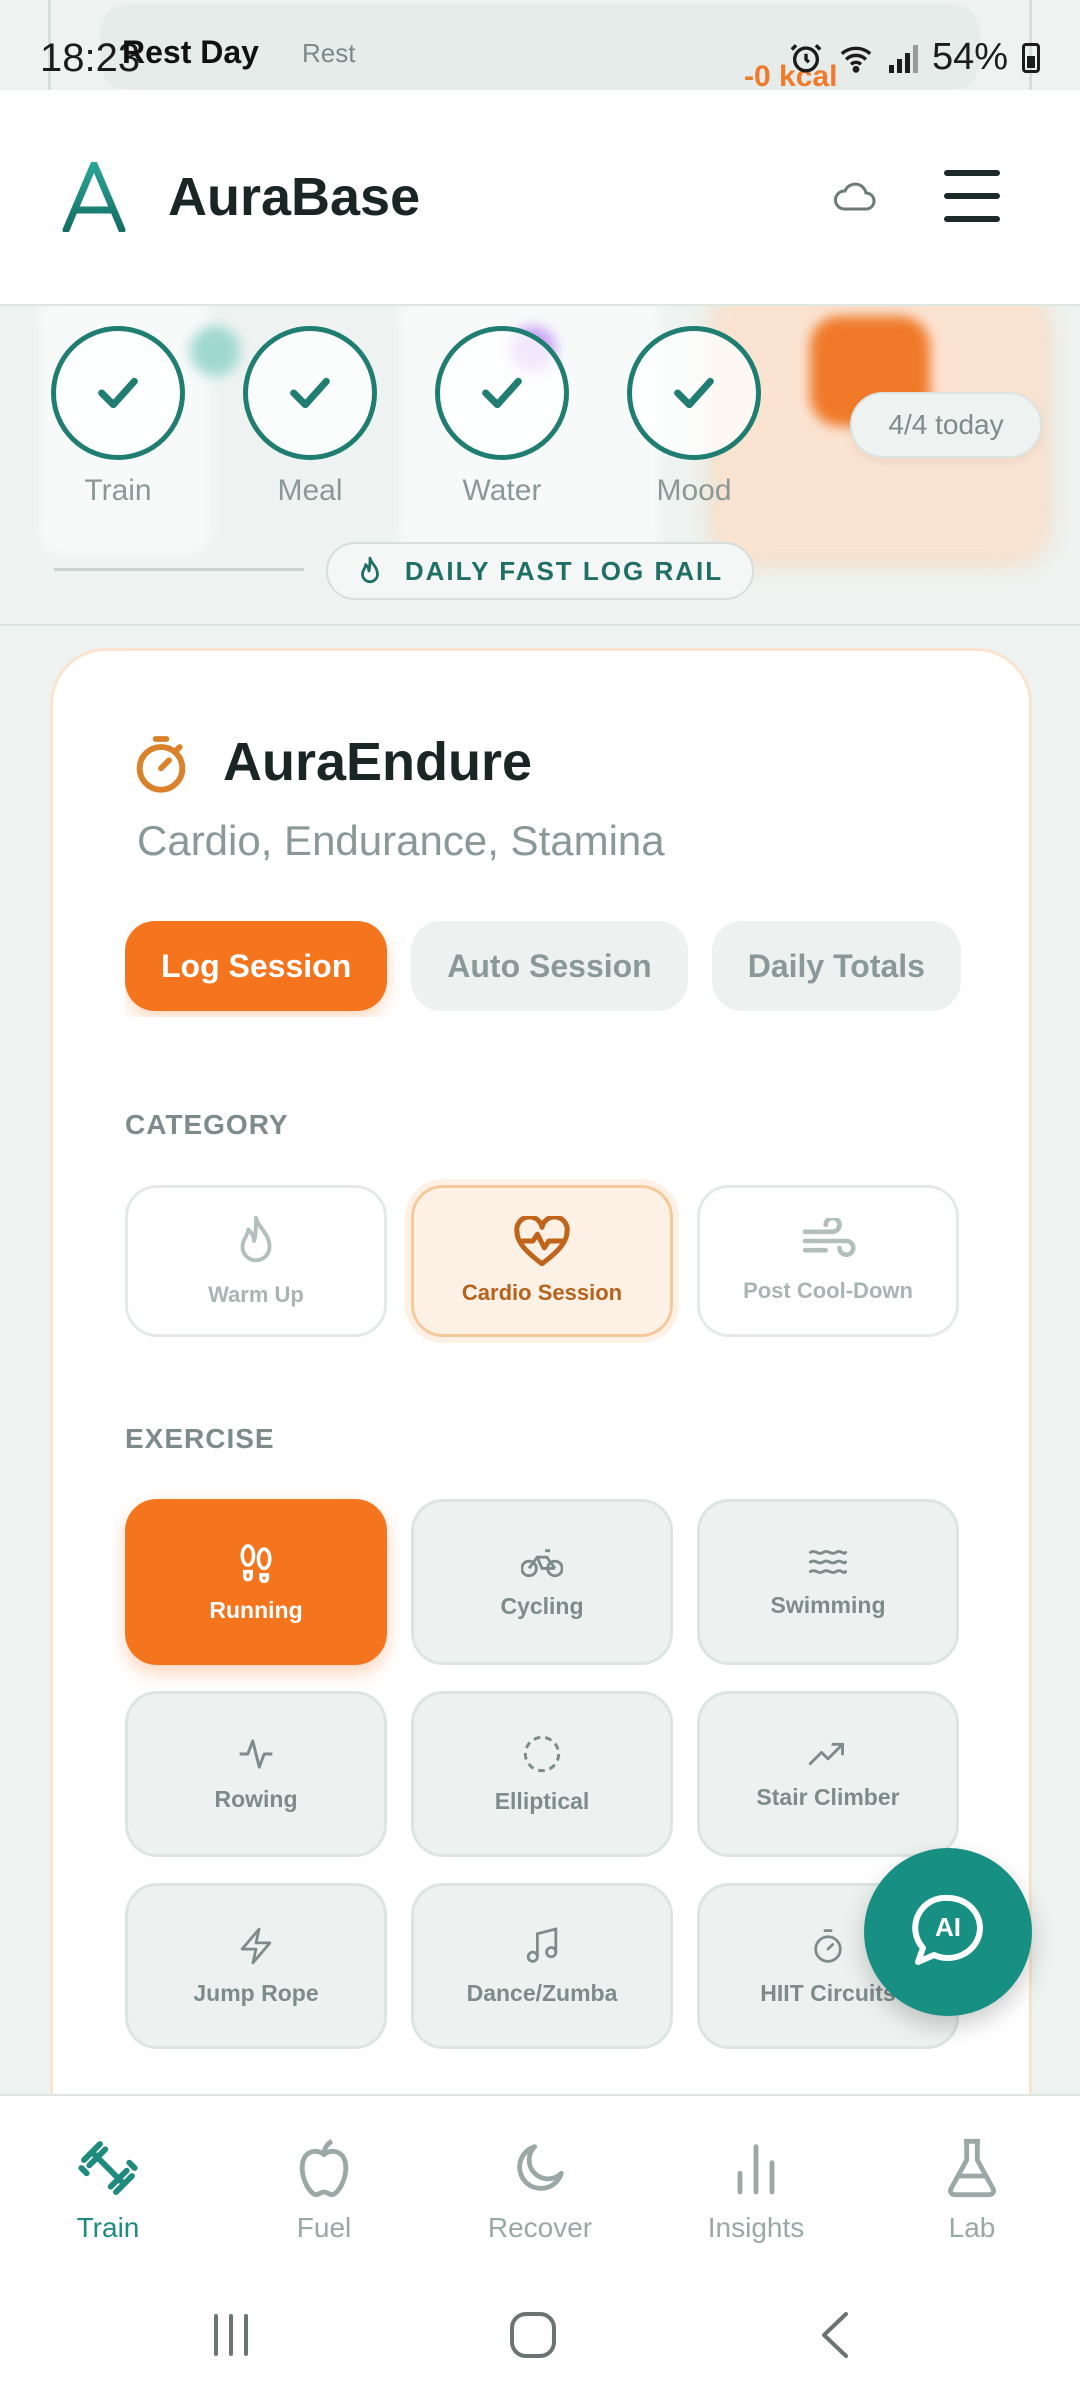  Describe the element at coordinates (828, 1604) in the screenshot. I see `exercise-label: Swimming` at that location.